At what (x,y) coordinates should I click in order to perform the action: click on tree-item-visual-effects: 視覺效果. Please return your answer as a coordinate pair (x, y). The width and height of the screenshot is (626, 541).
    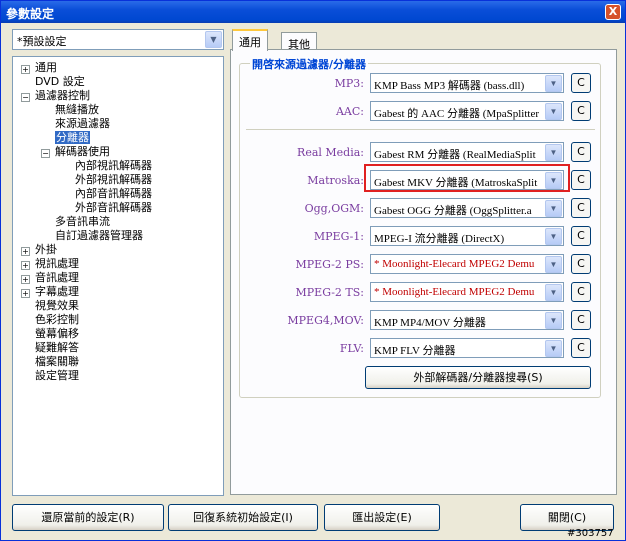
    Looking at the image, I should click on (57, 305).